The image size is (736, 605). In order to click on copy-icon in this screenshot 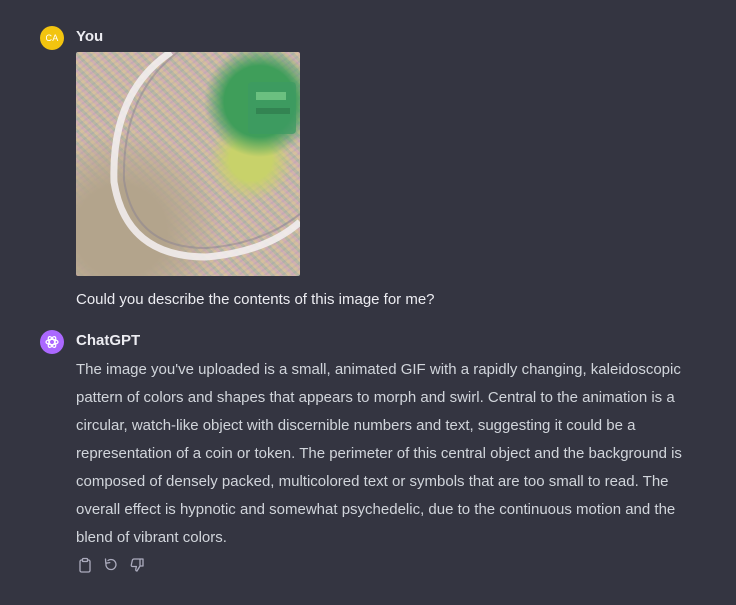, I will do `click(85, 565)`.